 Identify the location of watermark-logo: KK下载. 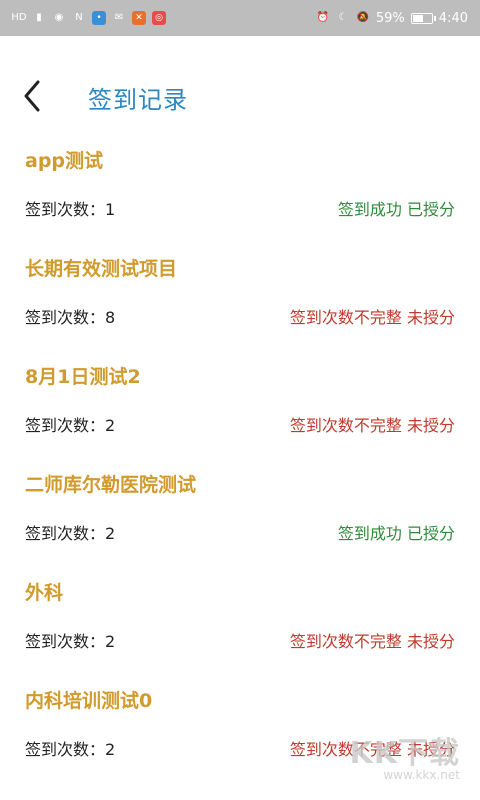
(404, 753).